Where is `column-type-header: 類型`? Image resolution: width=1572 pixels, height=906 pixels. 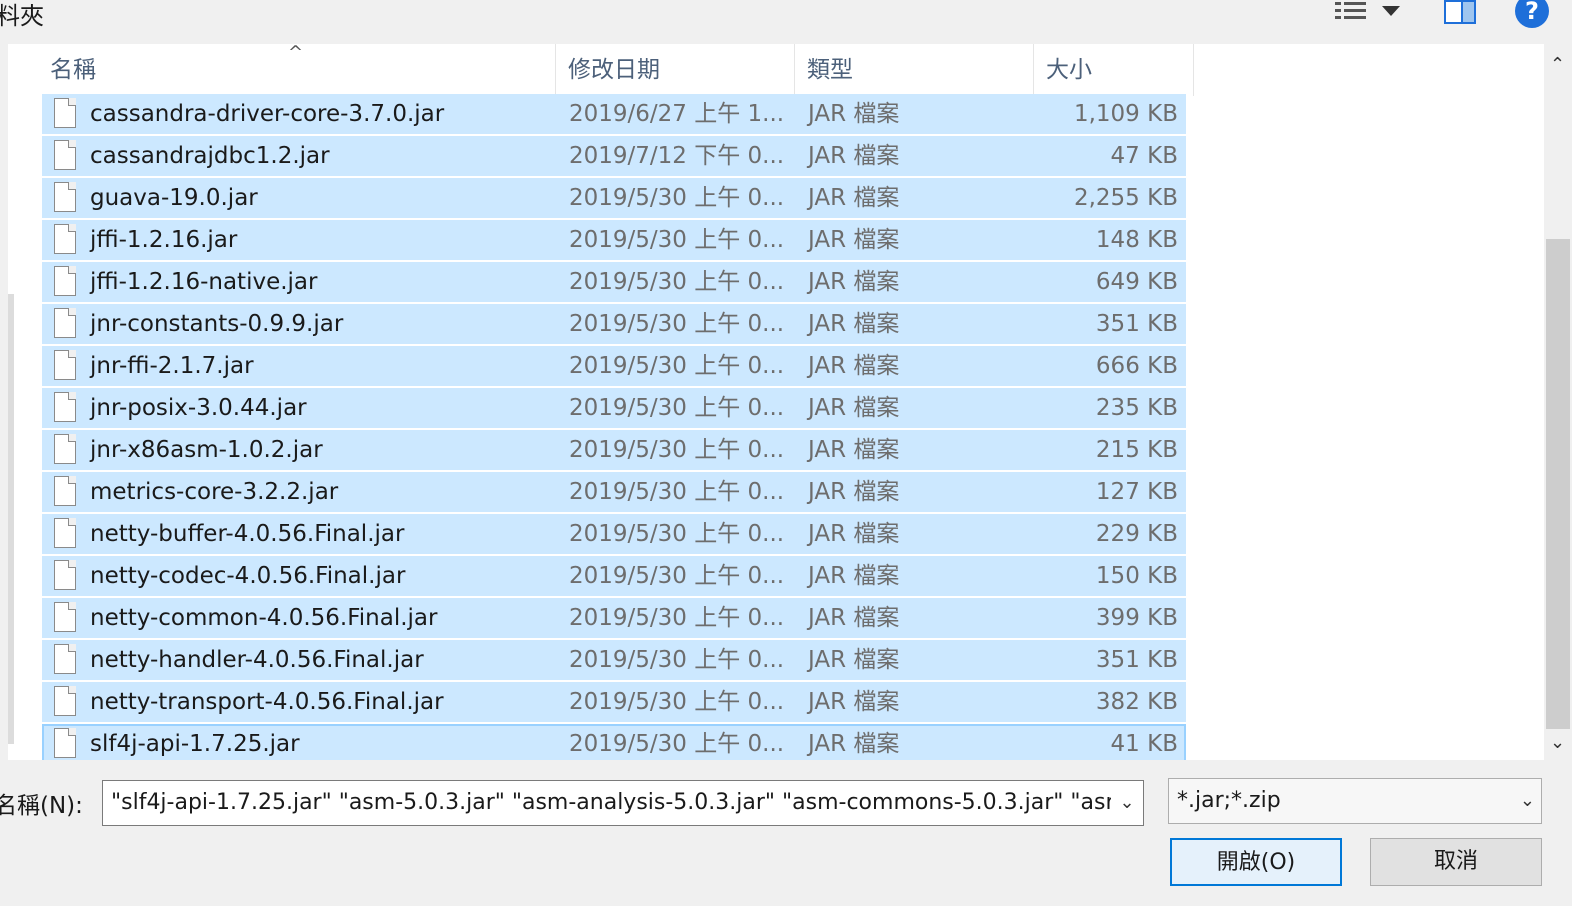
column-type-header: 類型 is located at coordinates (914, 70).